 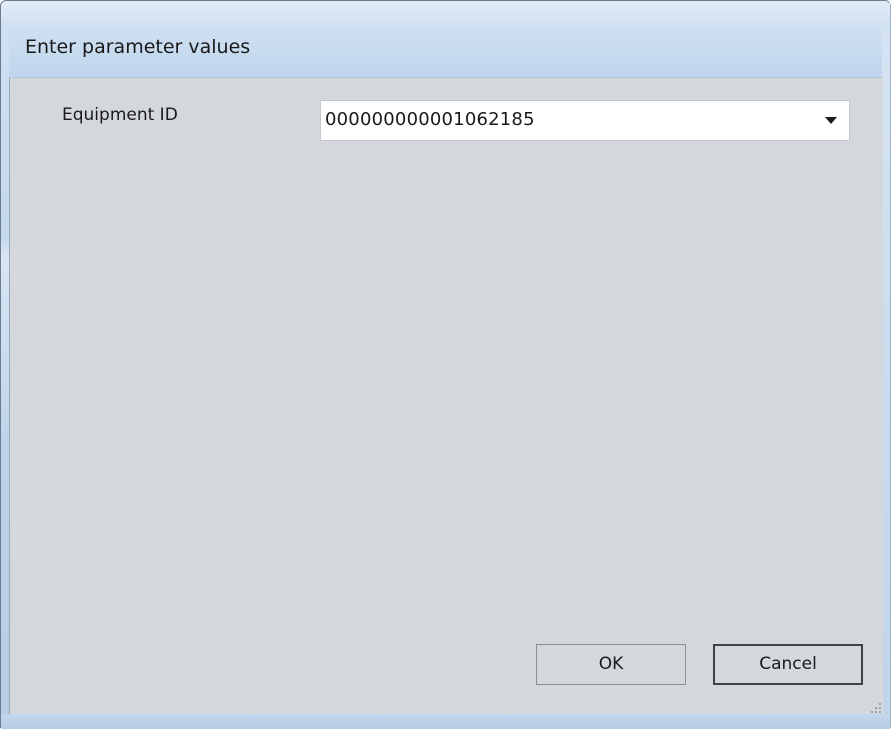 What do you see at coordinates (875, 707) in the screenshot?
I see `resize-grip-icon` at bounding box center [875, 707].